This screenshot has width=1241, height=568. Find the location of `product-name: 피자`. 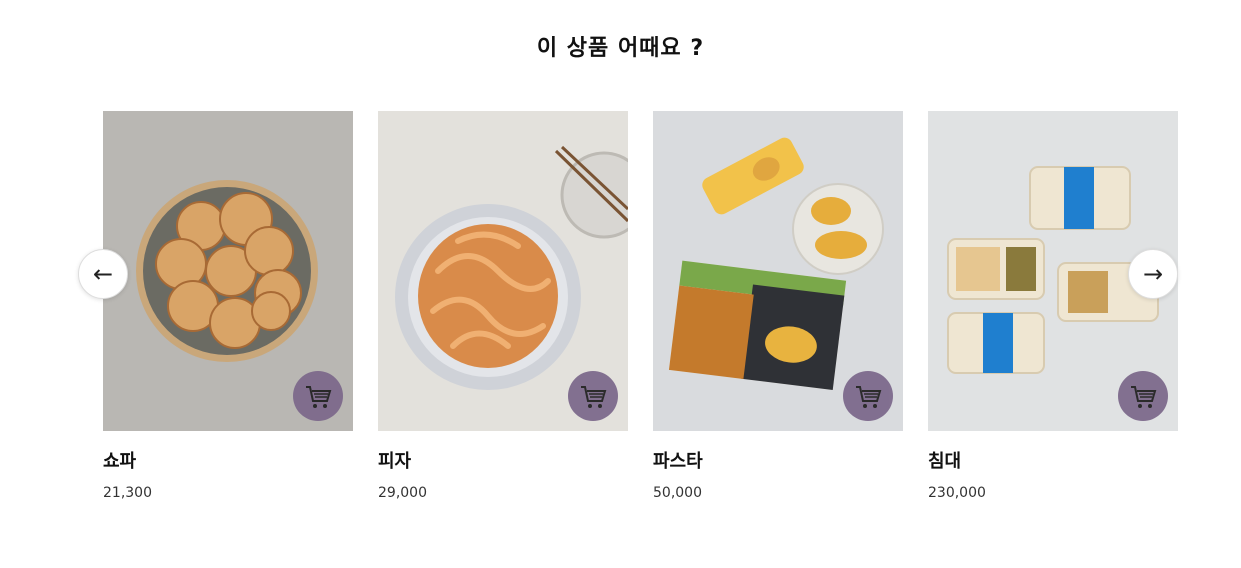

product-name: 피자 is located at coordinates (503, 462).